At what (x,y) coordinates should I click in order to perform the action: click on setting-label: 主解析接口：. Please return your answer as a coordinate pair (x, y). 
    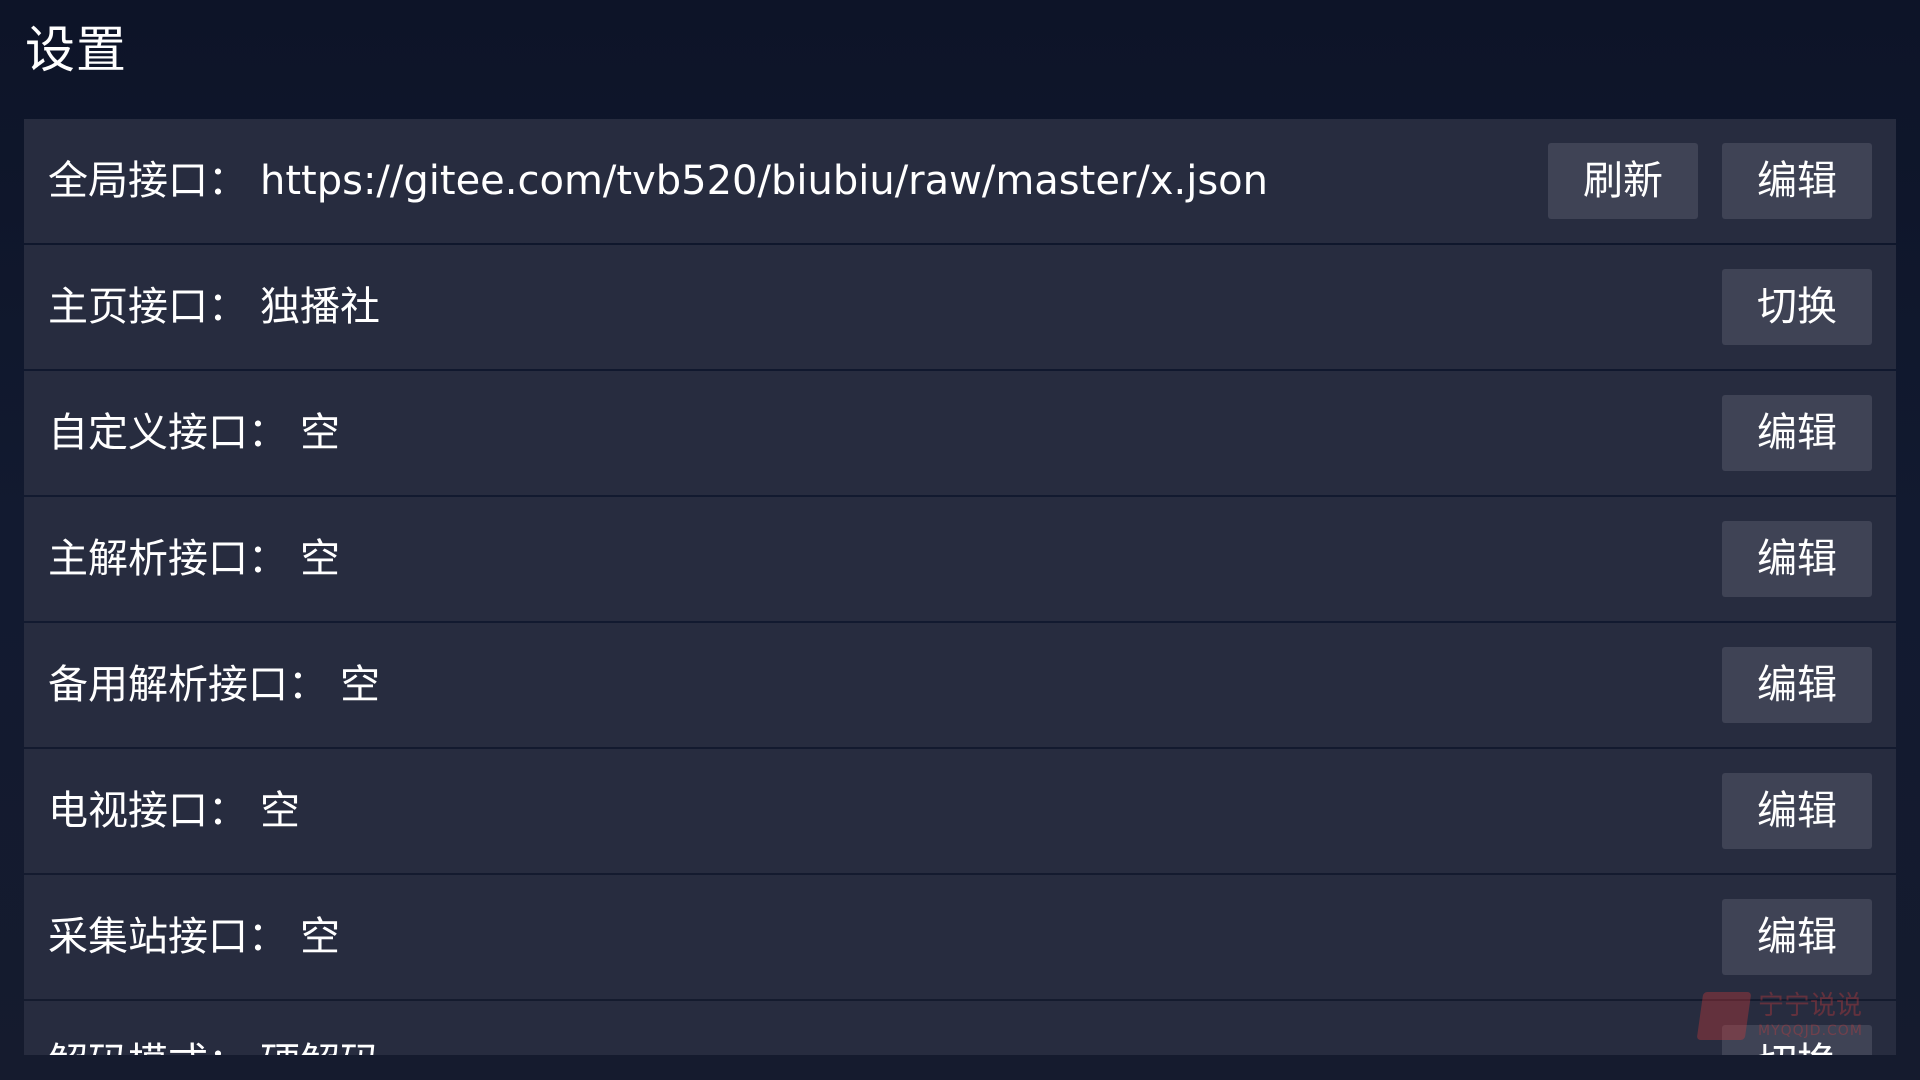
    Looking at the image, I should click on (168, 559).